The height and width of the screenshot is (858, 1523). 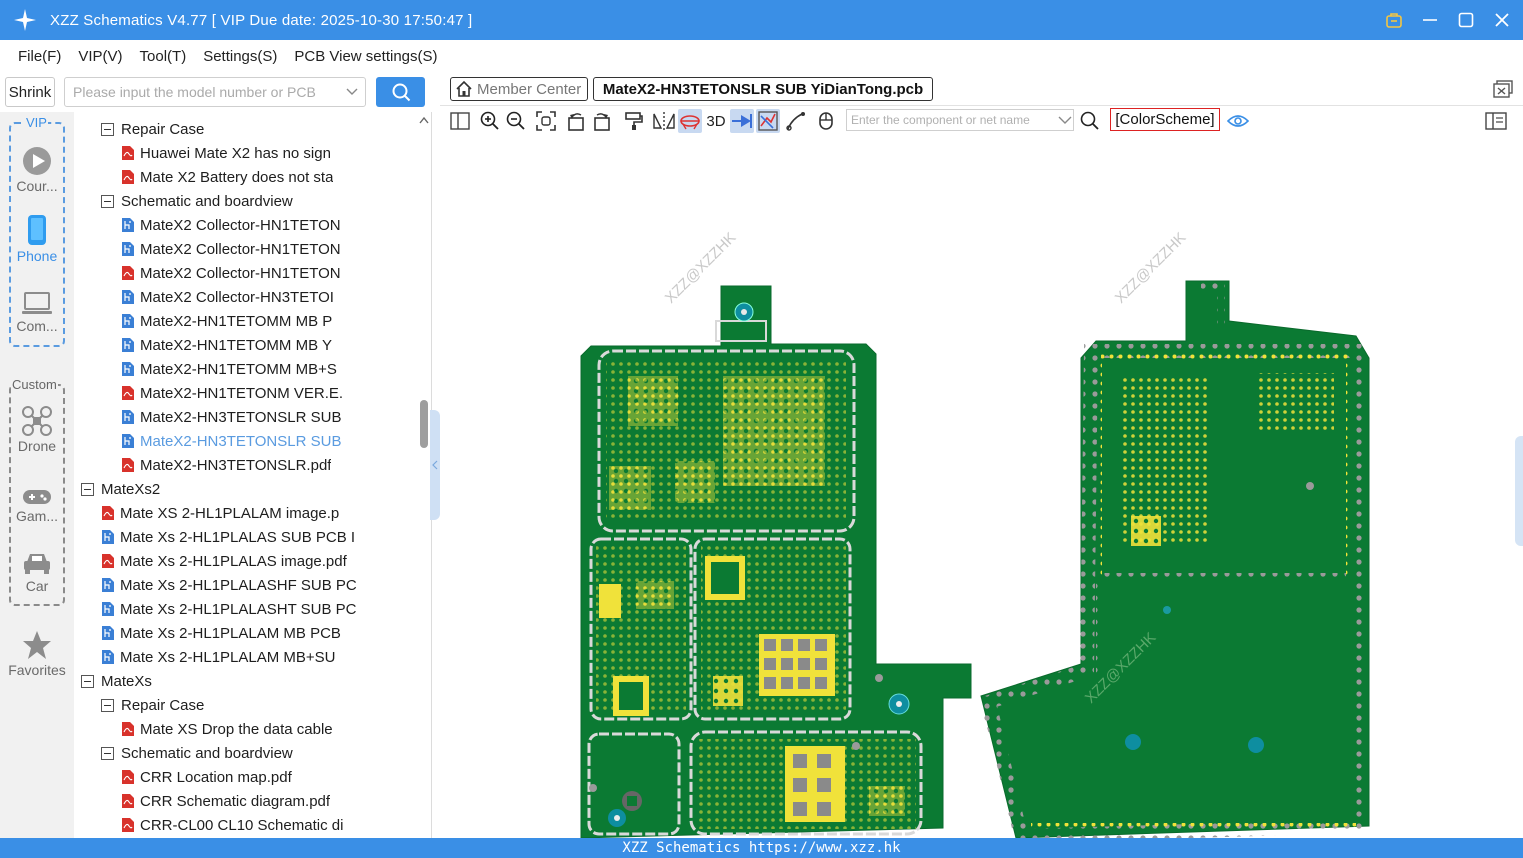 What do you see at coordinates (1466, 20) in the screenshot?
I see `maximize-icon` at bounding box center [1466, 20].